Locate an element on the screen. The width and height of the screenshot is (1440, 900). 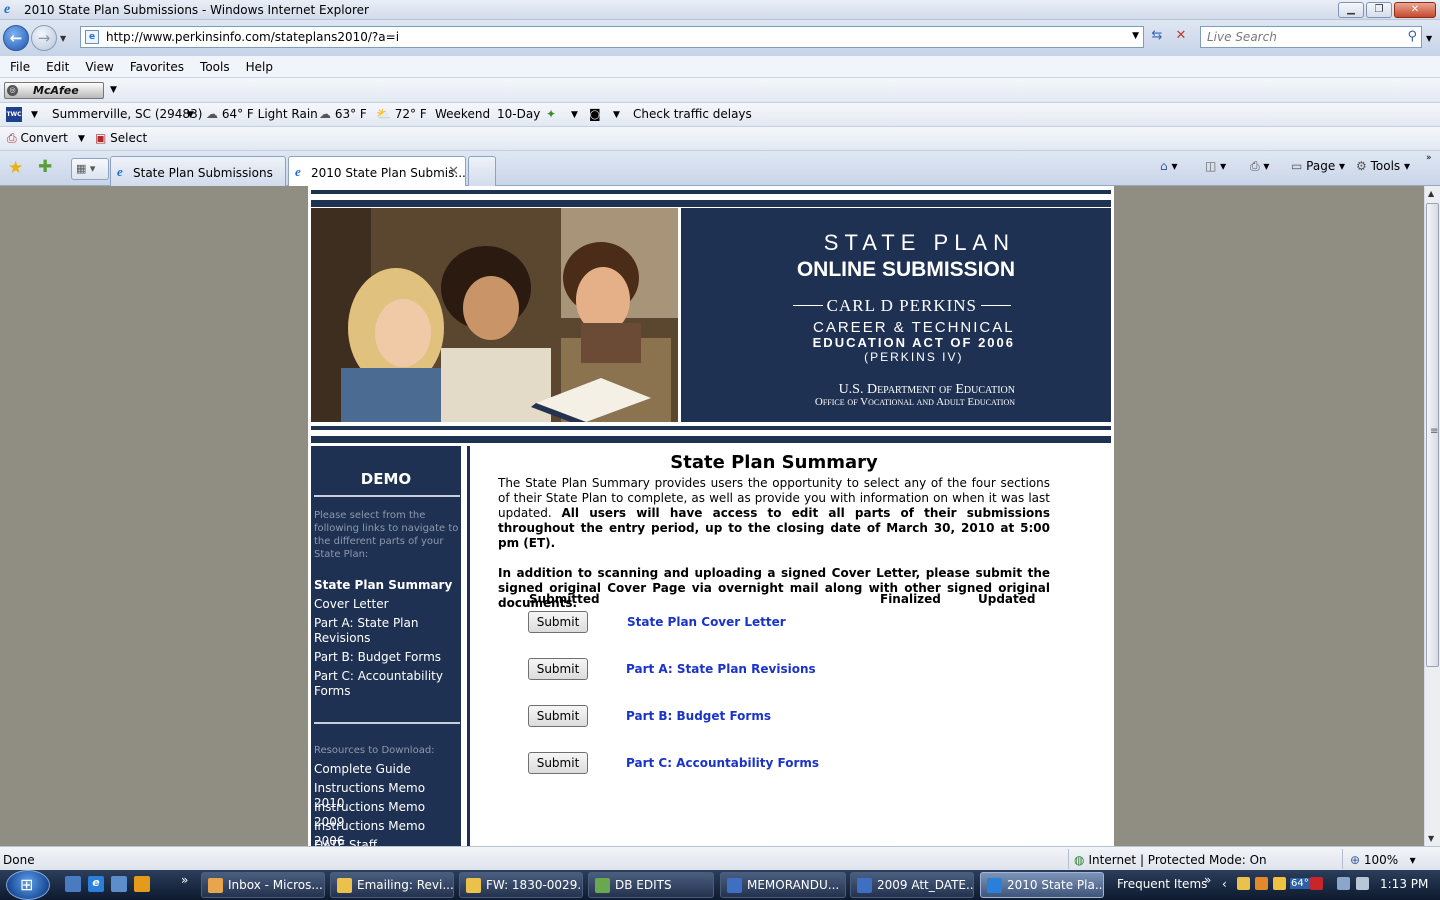
resource-date-staff: DATE Staff is located at coordinates (384, 842).